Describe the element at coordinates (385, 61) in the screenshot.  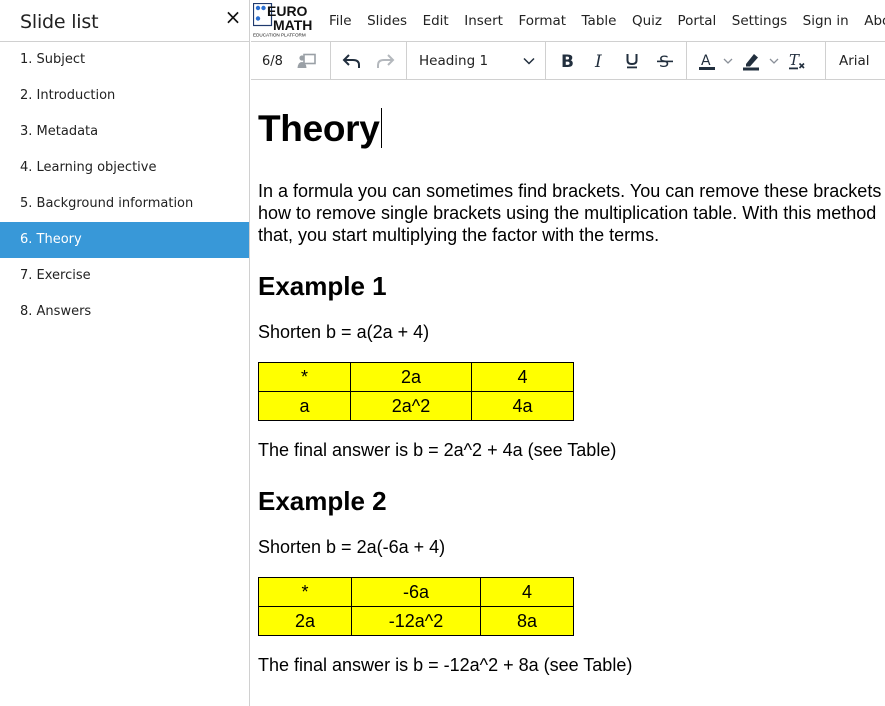
I see `redo-icon` at that location.